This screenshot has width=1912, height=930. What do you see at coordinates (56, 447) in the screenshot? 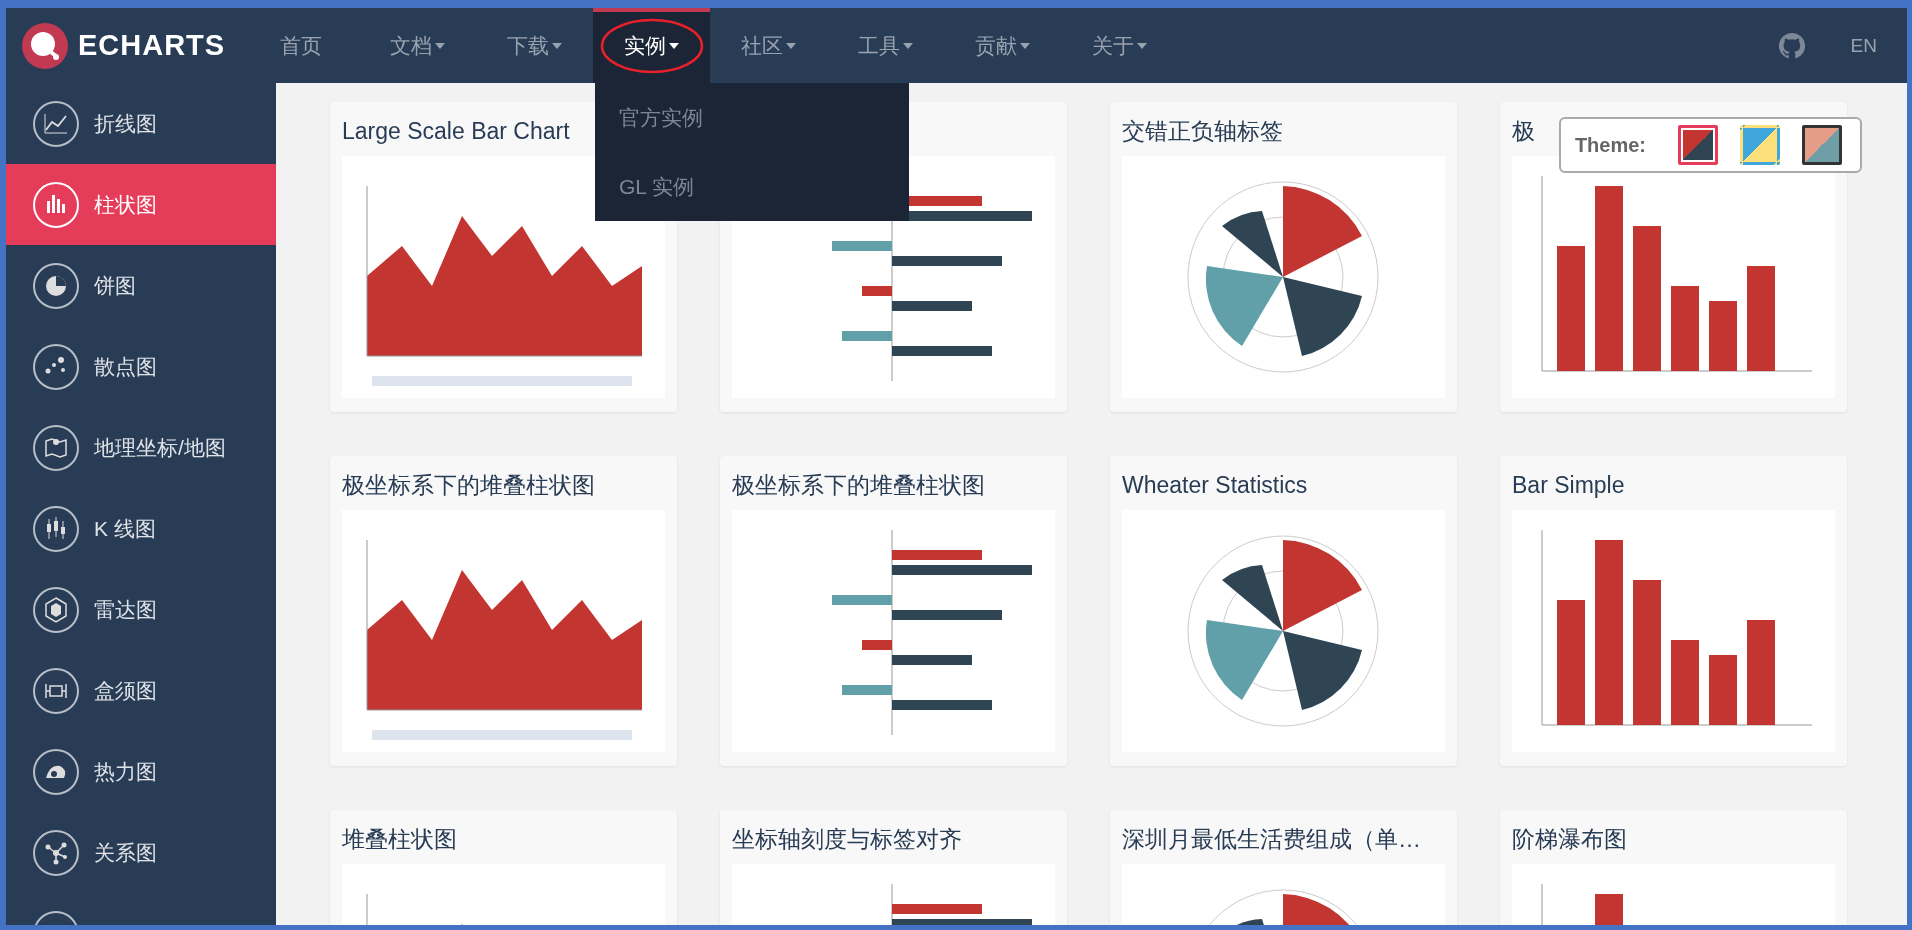
I see `map-icon` at bounding box center [56, 447].